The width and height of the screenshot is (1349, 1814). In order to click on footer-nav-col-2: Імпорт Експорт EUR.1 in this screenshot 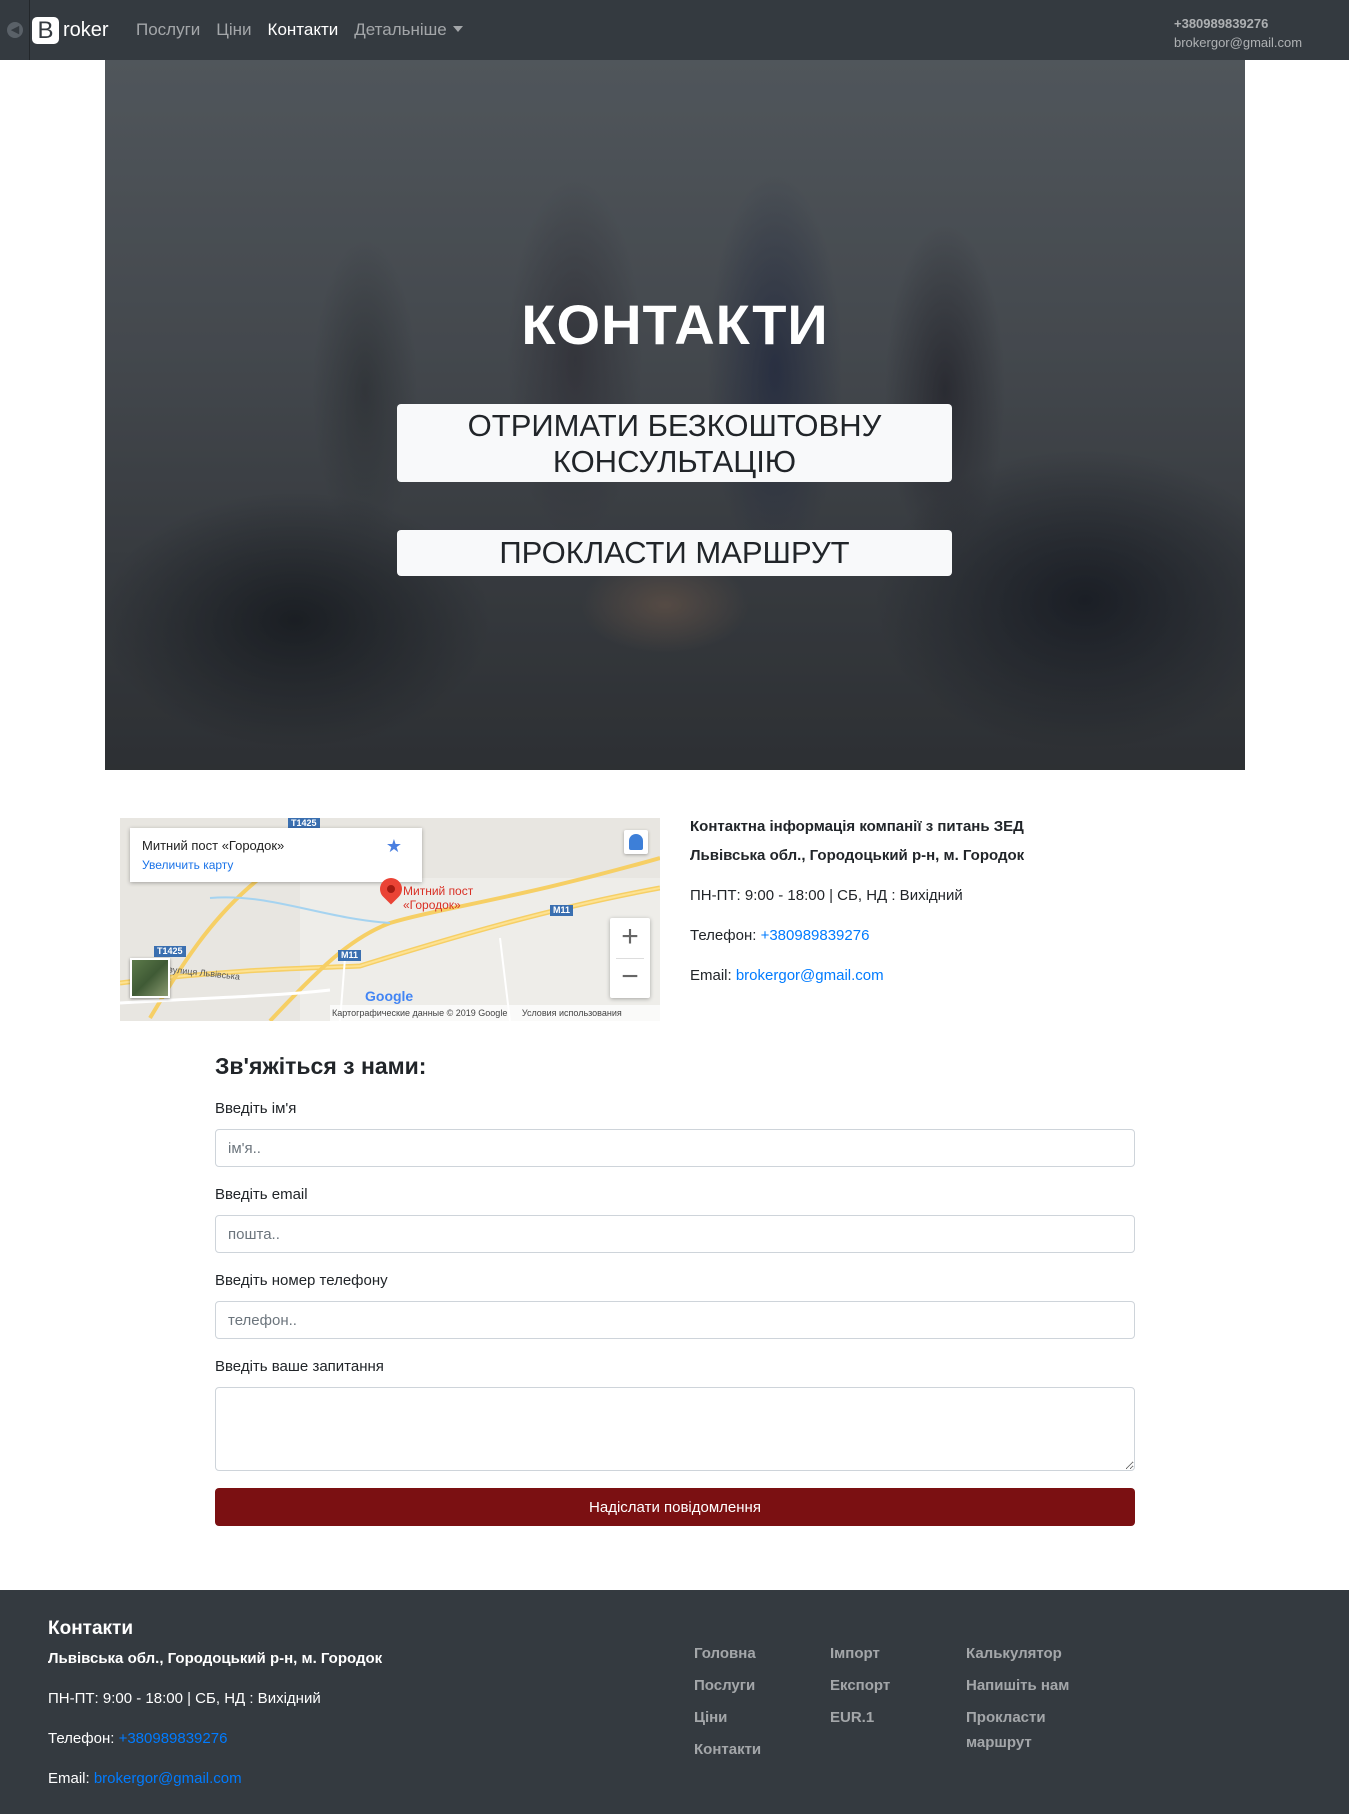, I will do `click(890, 1690)`.